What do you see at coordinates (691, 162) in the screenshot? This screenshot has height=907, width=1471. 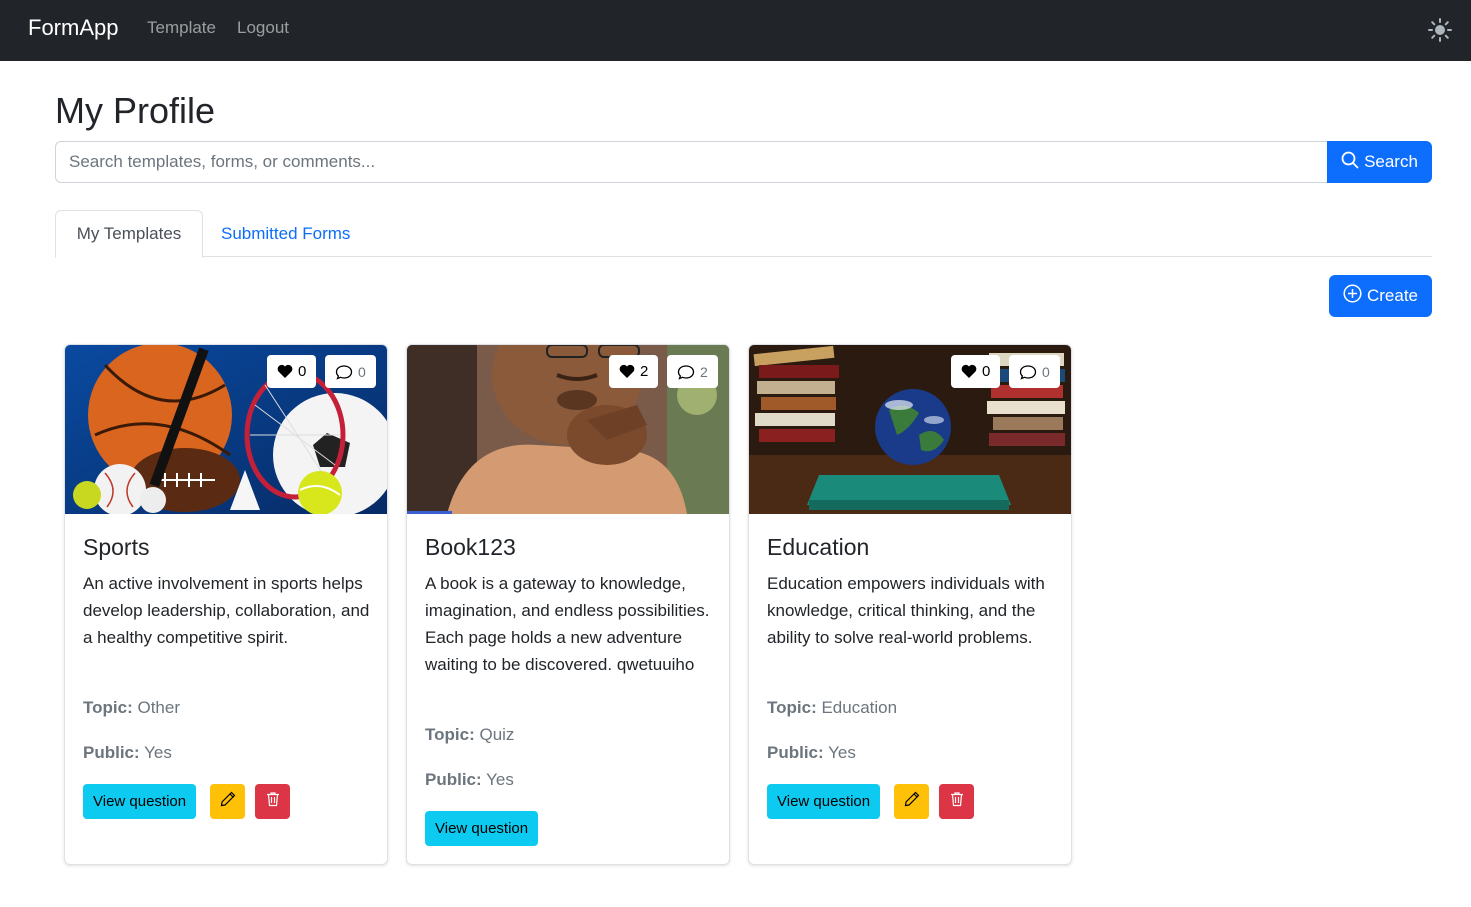 I see `search-input` at bounding box center [691, 162].